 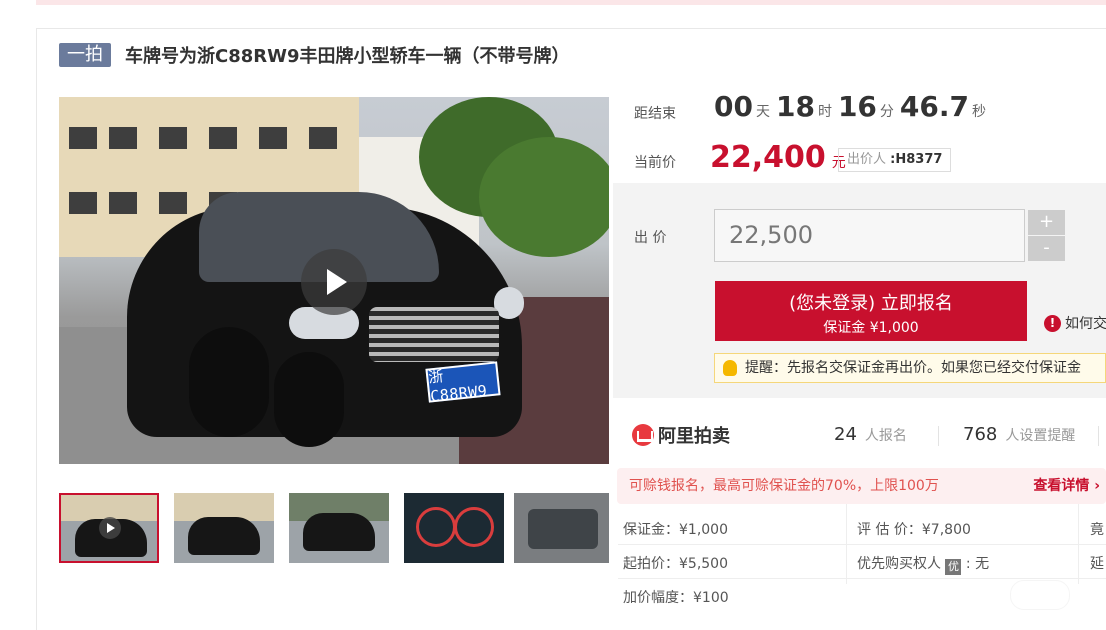 What do you see at coordinates (977, 564) in the screenshot?
I see `priority-buyer-value: : 无` at bounding box center [977, 564].